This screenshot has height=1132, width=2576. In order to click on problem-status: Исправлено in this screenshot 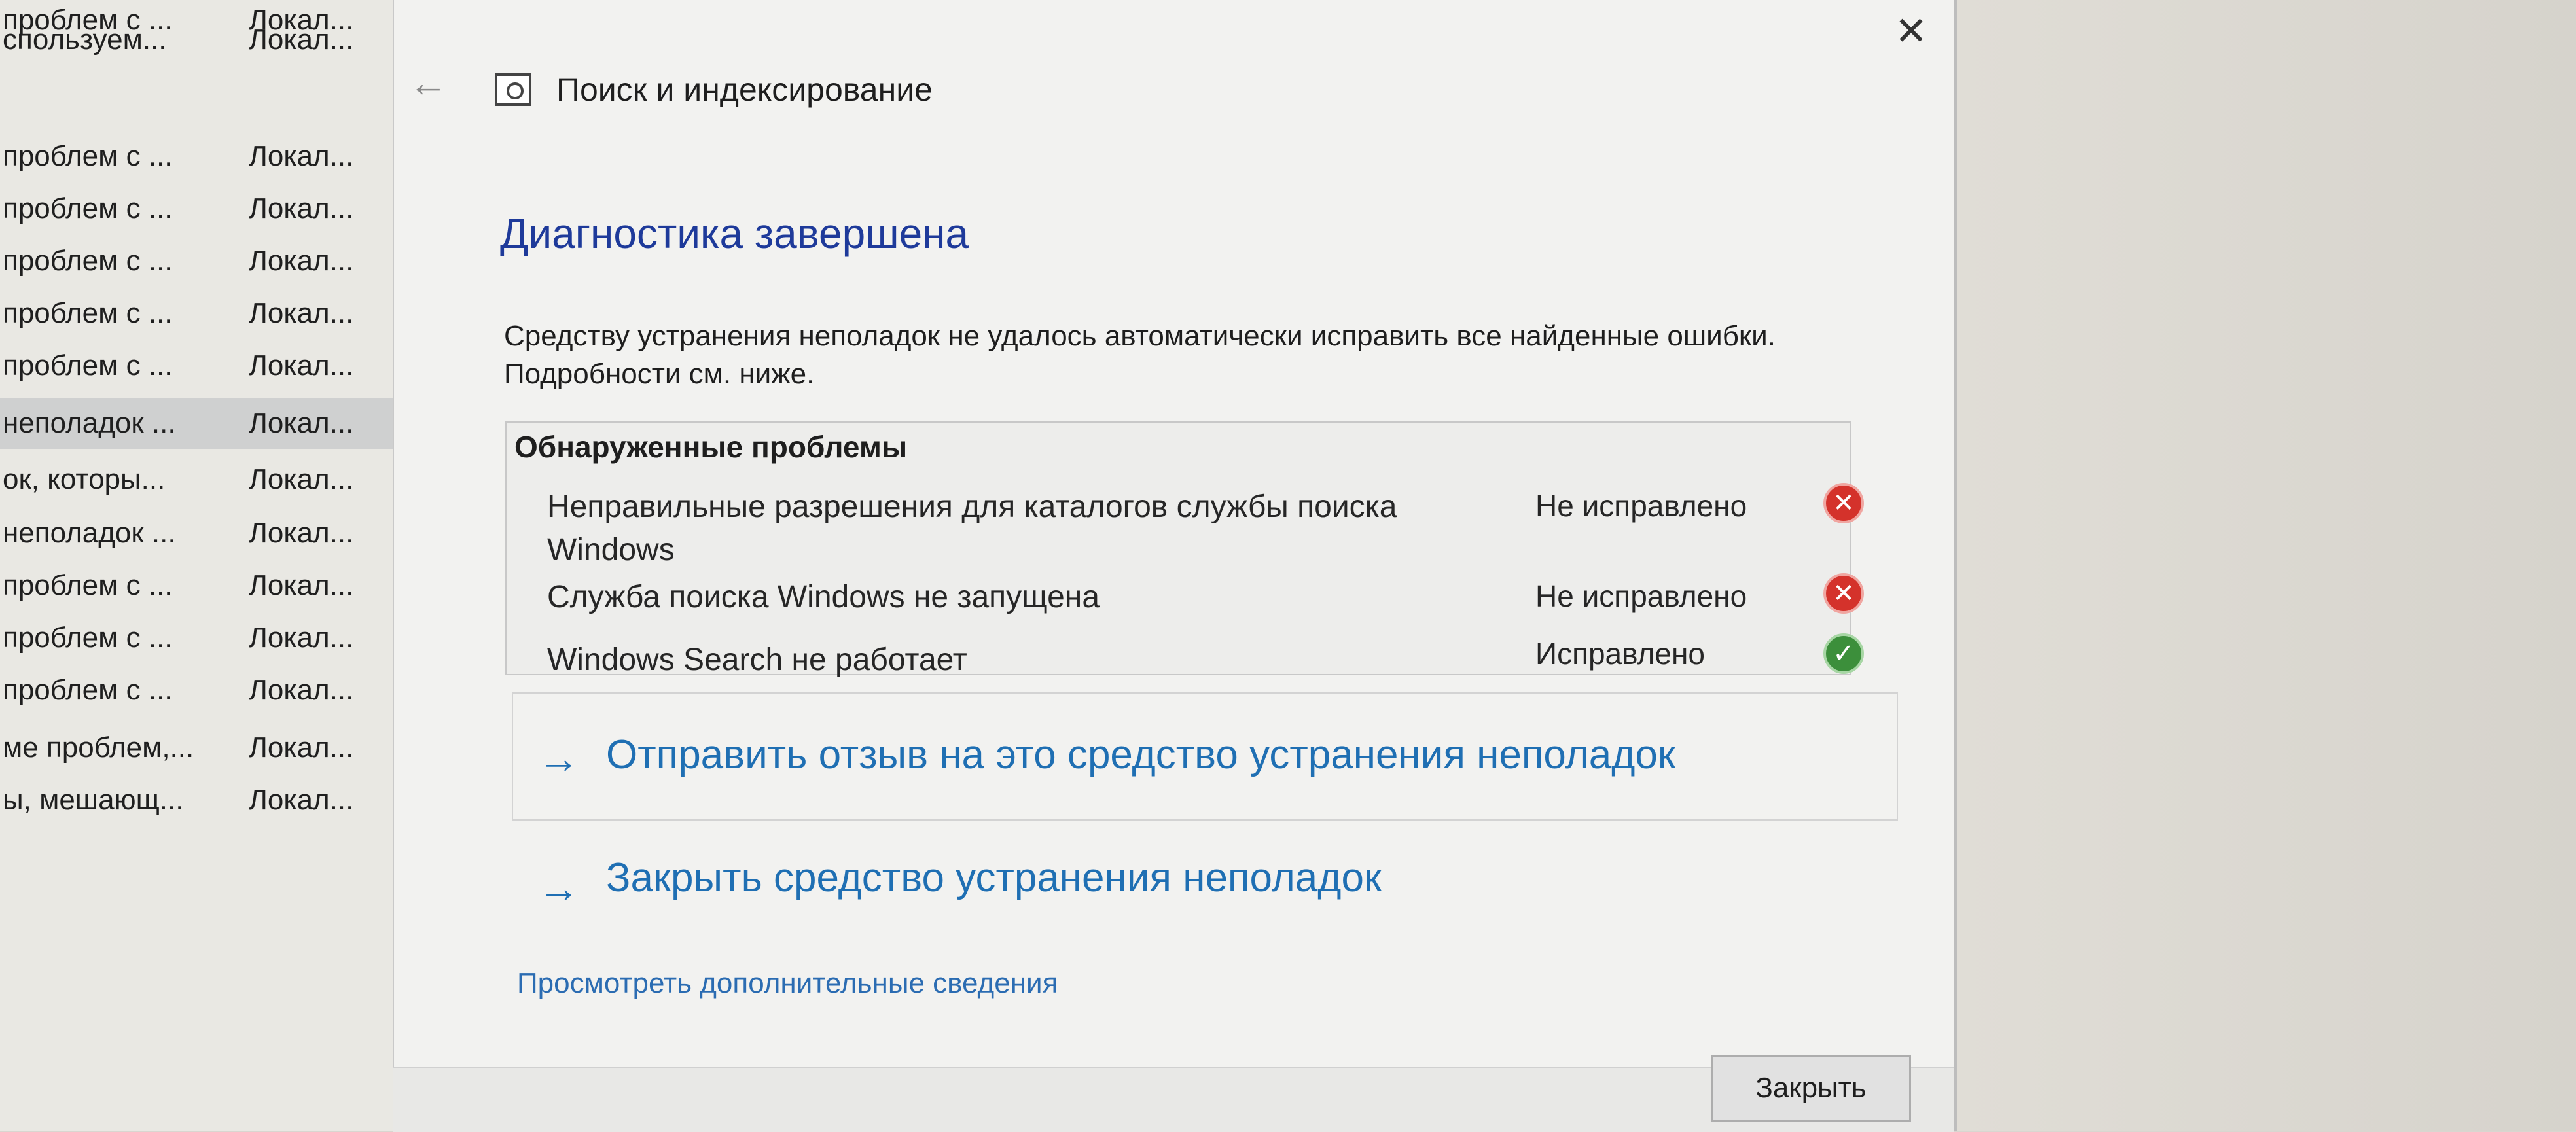, I will do `click(1620, 654)`.